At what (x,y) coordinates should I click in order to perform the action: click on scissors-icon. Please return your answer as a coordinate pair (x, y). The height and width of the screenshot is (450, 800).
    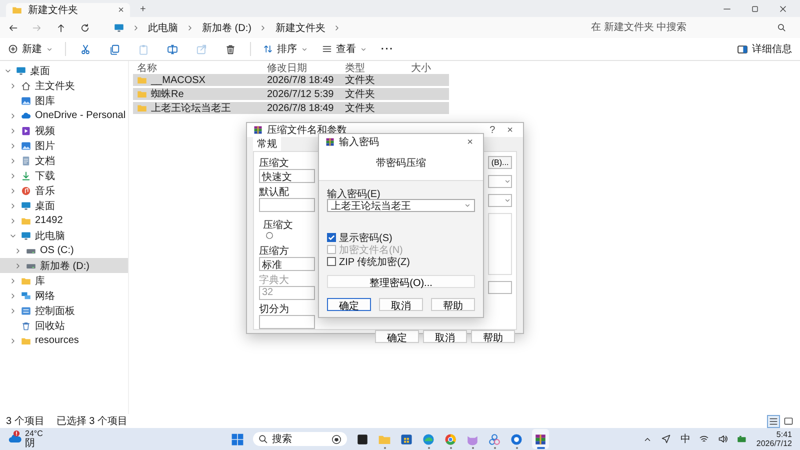
    Looking at the image, I should click on (85, 49).